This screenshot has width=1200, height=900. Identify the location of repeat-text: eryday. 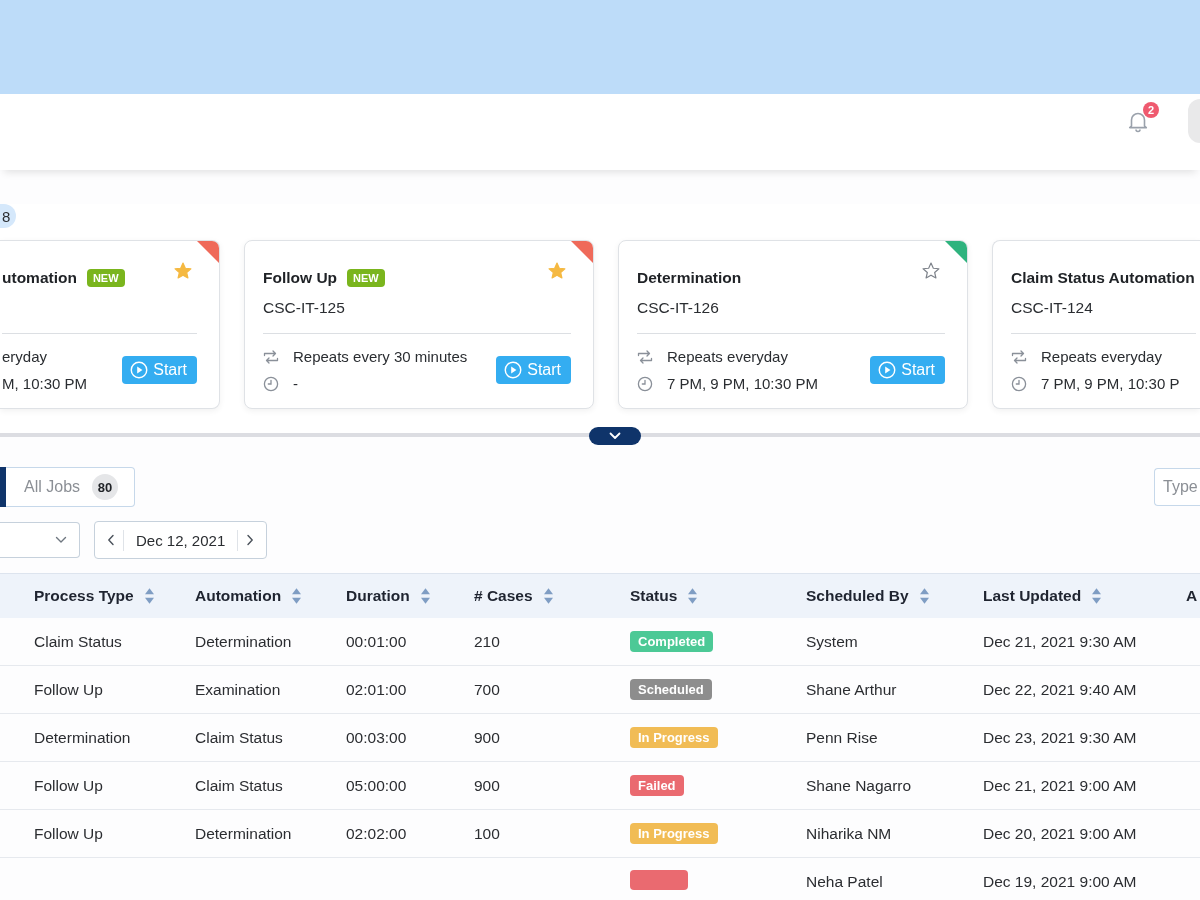
(25, 356).